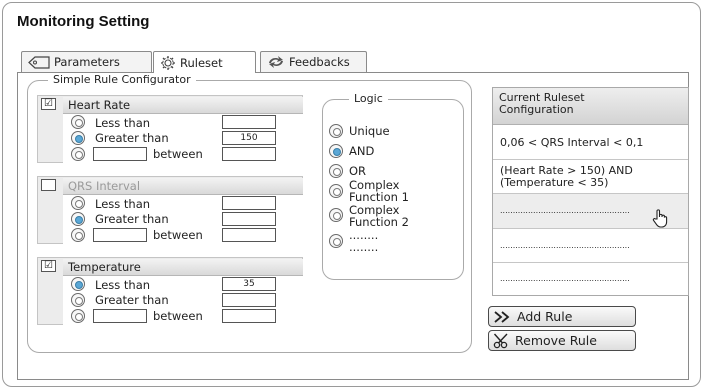  What do you see at coordinates (379, 216) in the screenshot?
I see `logic-complex-2-label: Complex Function 2` at bounding box center [379, 216].